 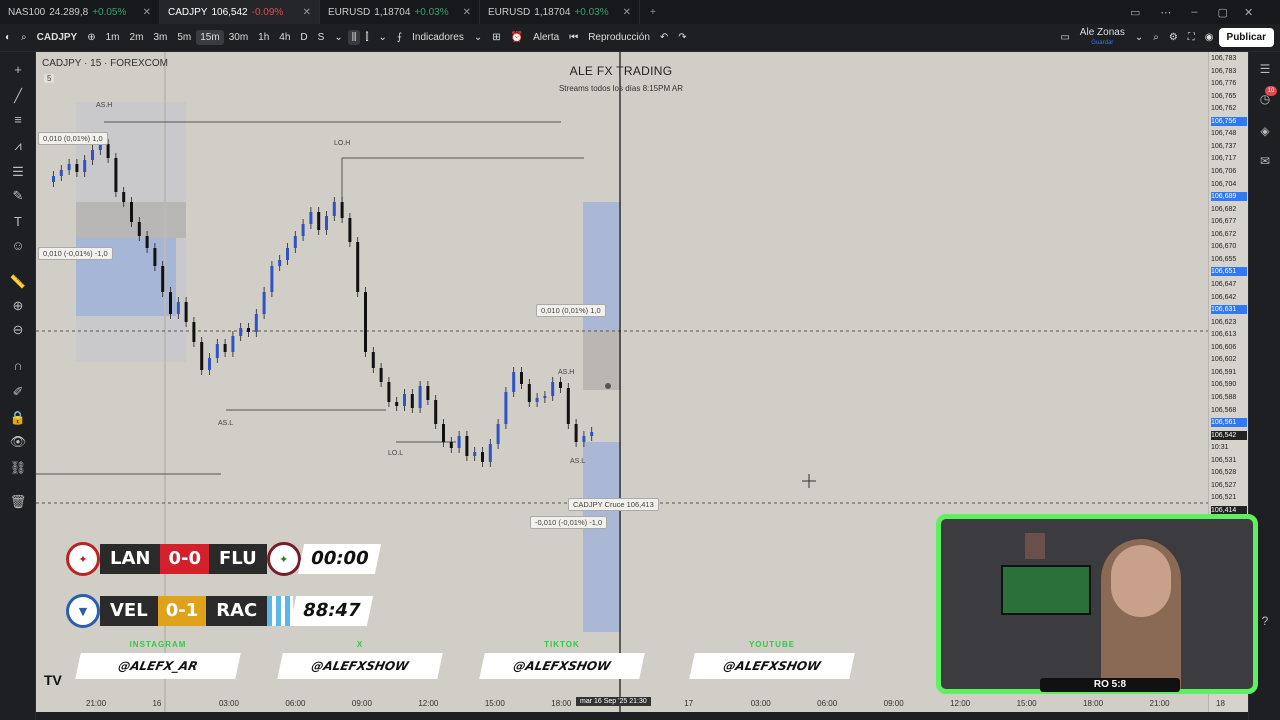 I want to click on time-tick-label: 18:00, so click(x=1093, y=703).